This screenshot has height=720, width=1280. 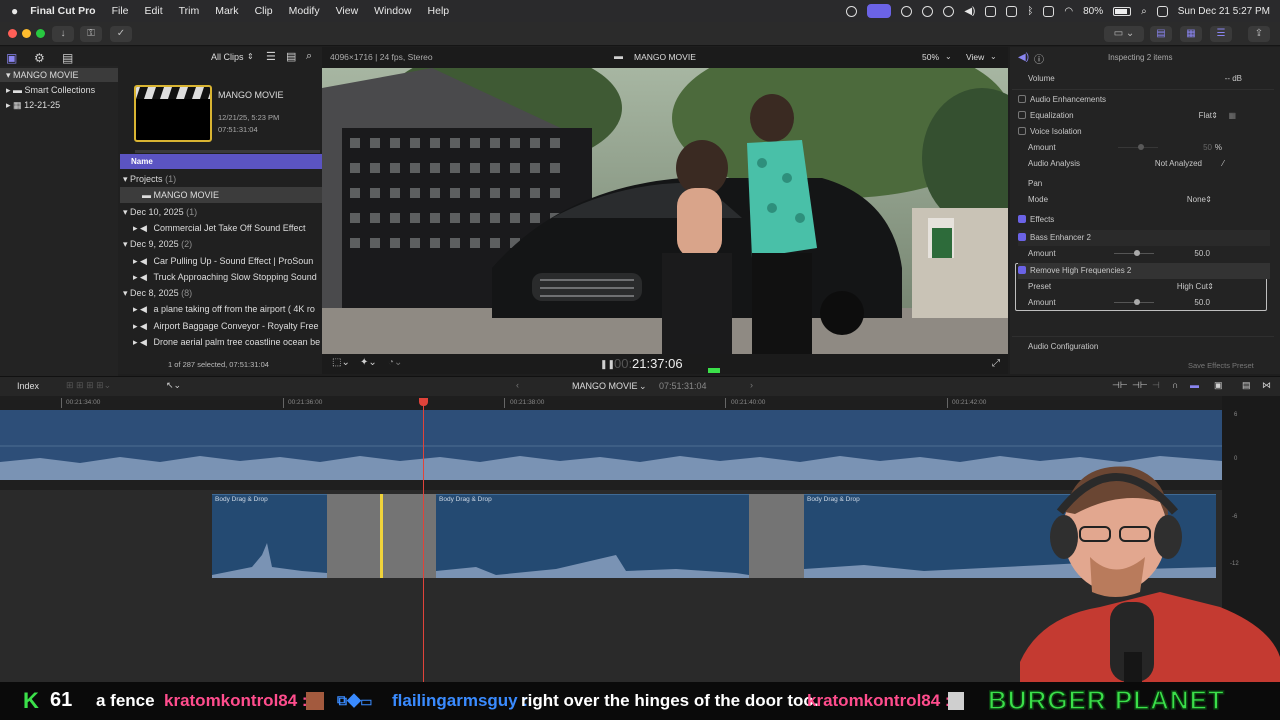 I want to click on forward-icon: ›, so click(x=751, y=385).